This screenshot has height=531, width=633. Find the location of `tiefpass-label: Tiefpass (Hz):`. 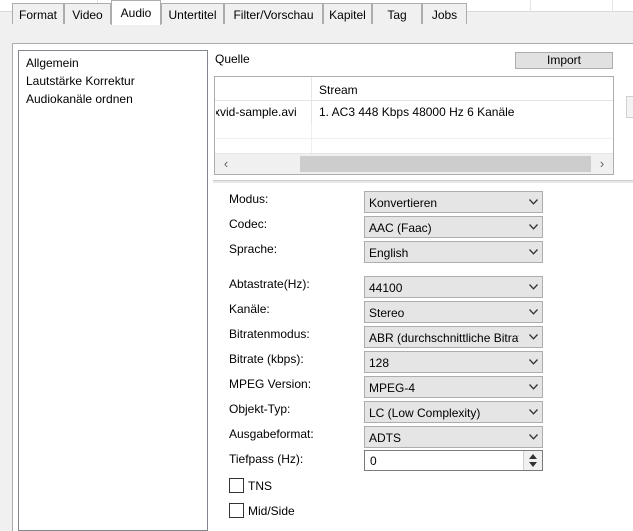

tiefpass-label: Tiefpass (Hz): is located at coordinates (266, 459).